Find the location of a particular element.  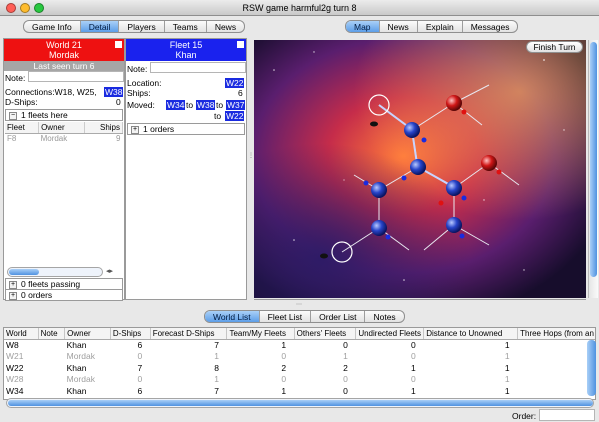

map-bottom-edge is located at coordinates (420, 299).